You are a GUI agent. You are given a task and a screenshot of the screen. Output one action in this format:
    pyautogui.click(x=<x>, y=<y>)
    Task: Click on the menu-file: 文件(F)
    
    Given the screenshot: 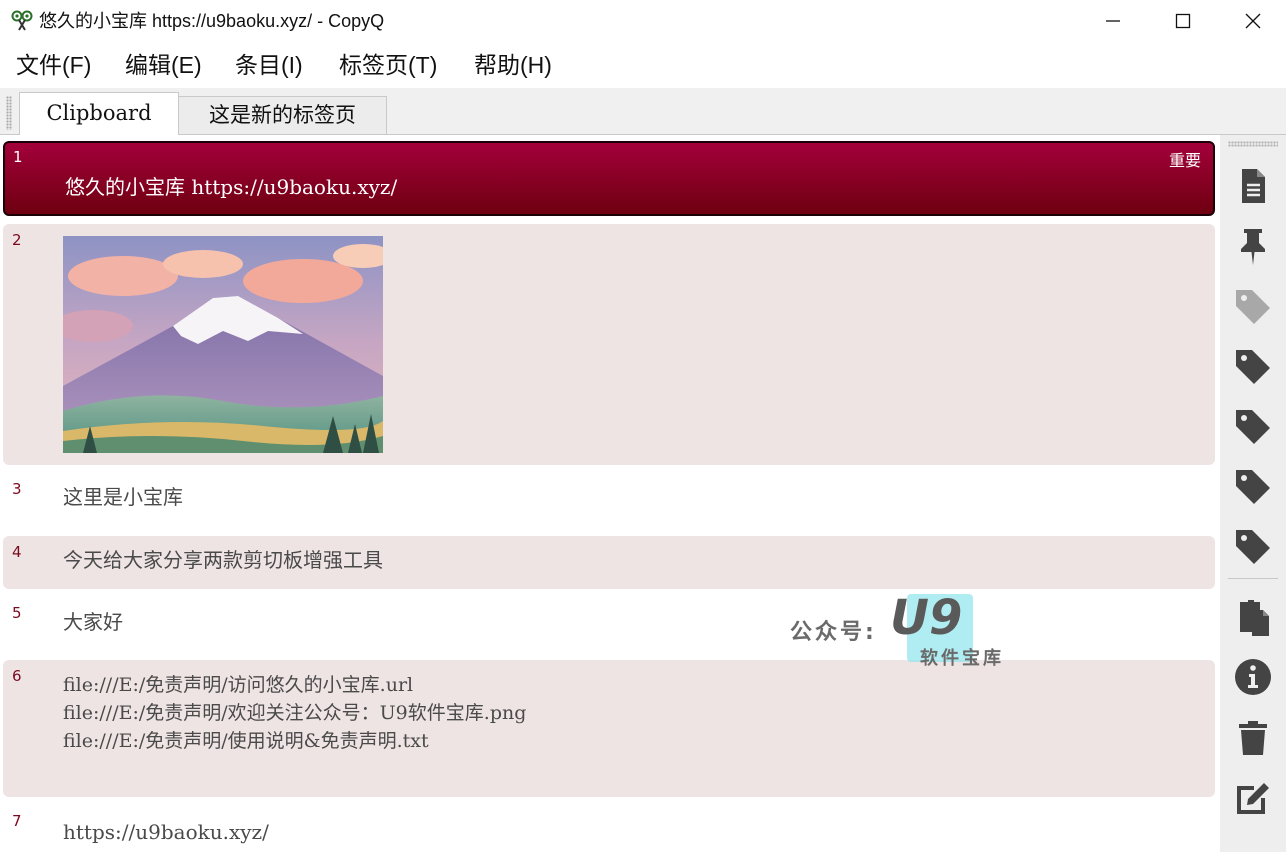 What is the action you would take?
    pyautogui.click(x=53, y=65)
    